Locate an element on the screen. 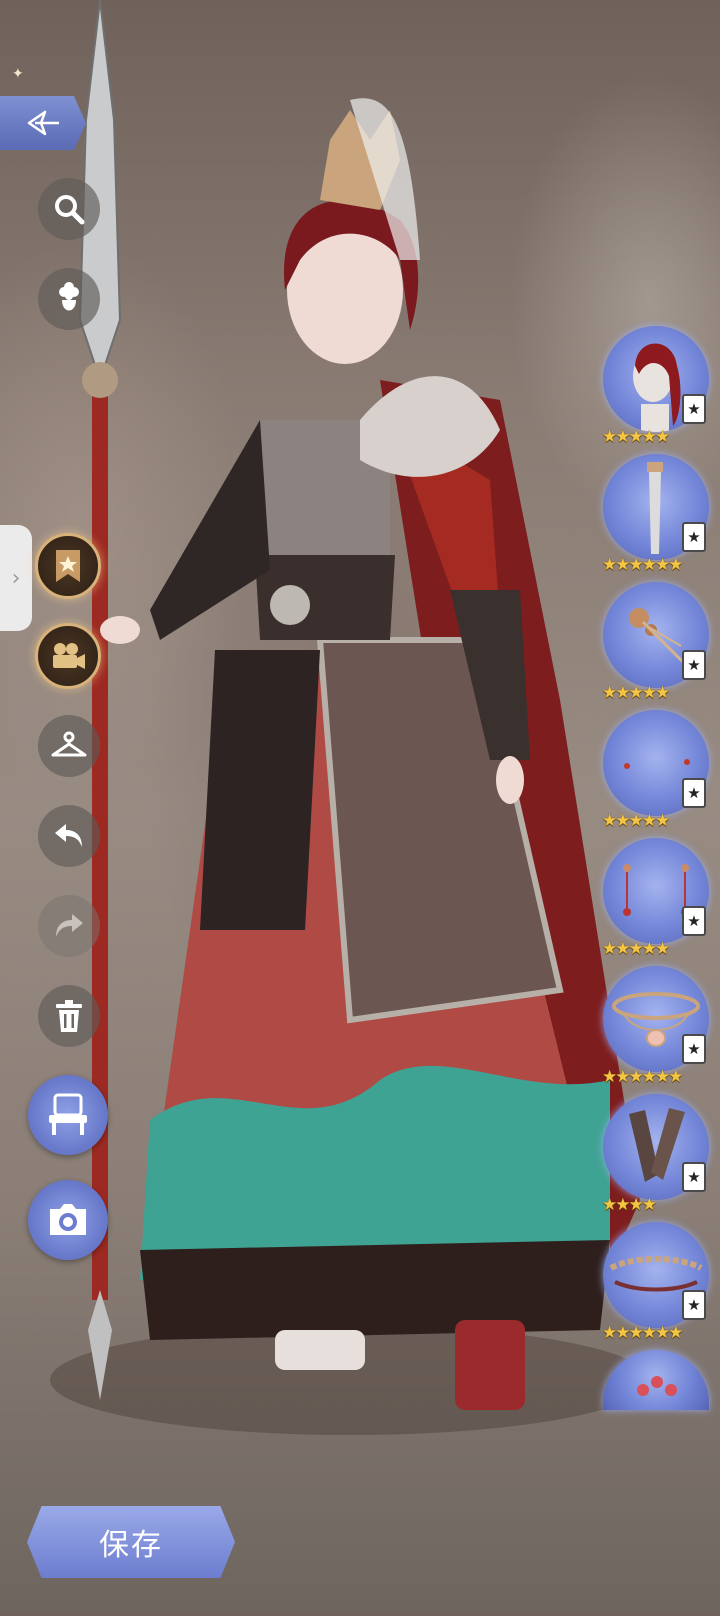 The image size is (720, 1616). worn-item-earring-small: ★ ★★★★★ is located at coordinates (657, 774).